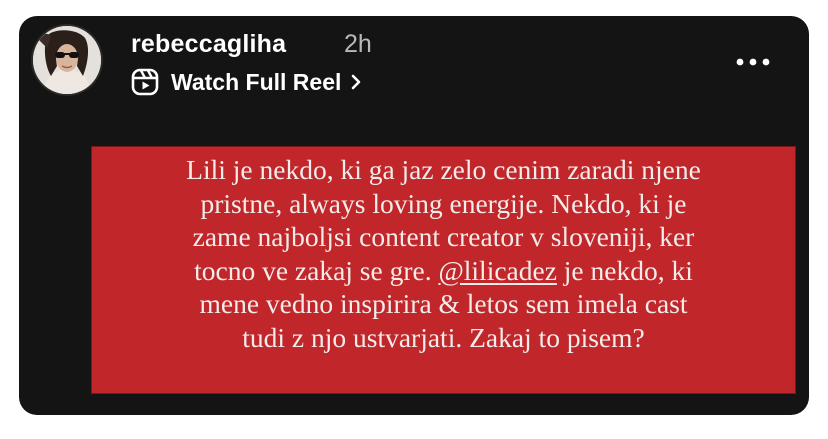 Image resolution: width=828 pixels, height=439 pixels. I want to click on story-text-fragment: tocno ve zakaj se gre., so click(316, 270).